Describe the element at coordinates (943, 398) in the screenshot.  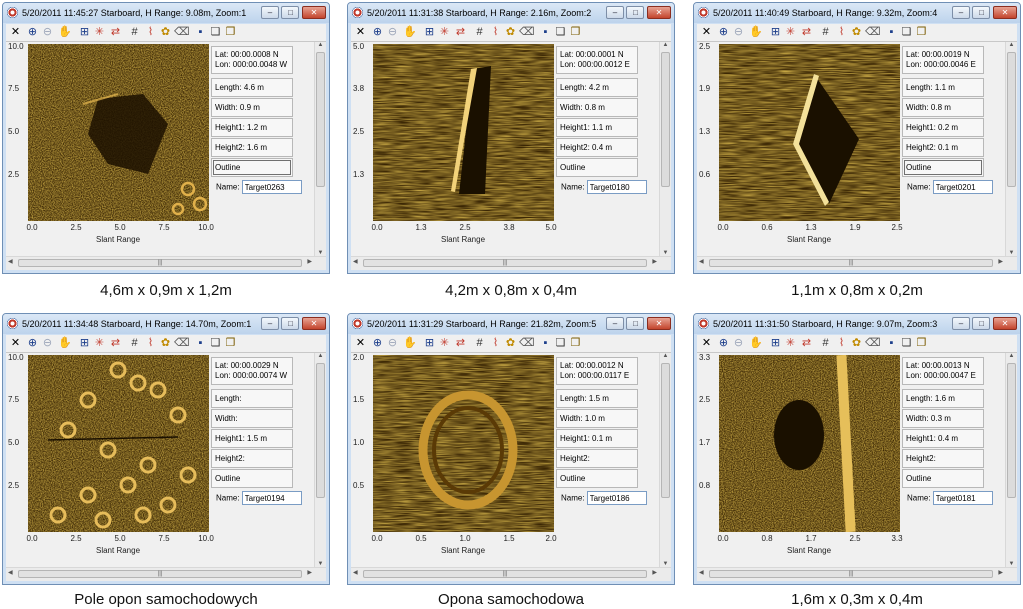
I see `length-button: Length: 1.6 m` at that location.